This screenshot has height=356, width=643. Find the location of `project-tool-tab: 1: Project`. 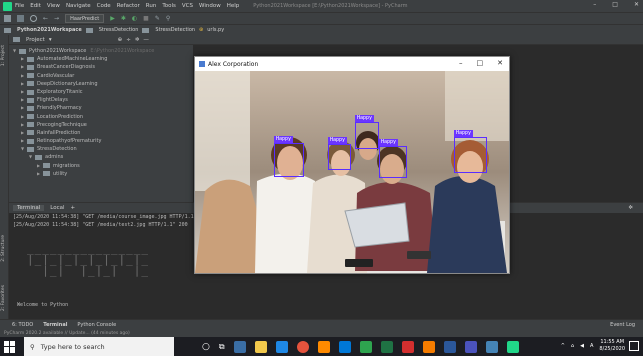

project-tool-tab: 1: Project is located at coordinates (3, 55).